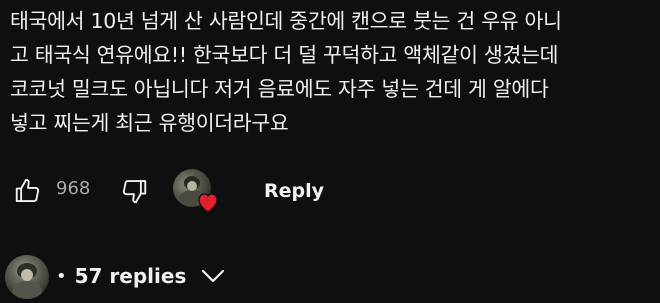  Describe the element at coordinates (27, 281) in the screenshot. I see `replier-avatar-image` at that location.